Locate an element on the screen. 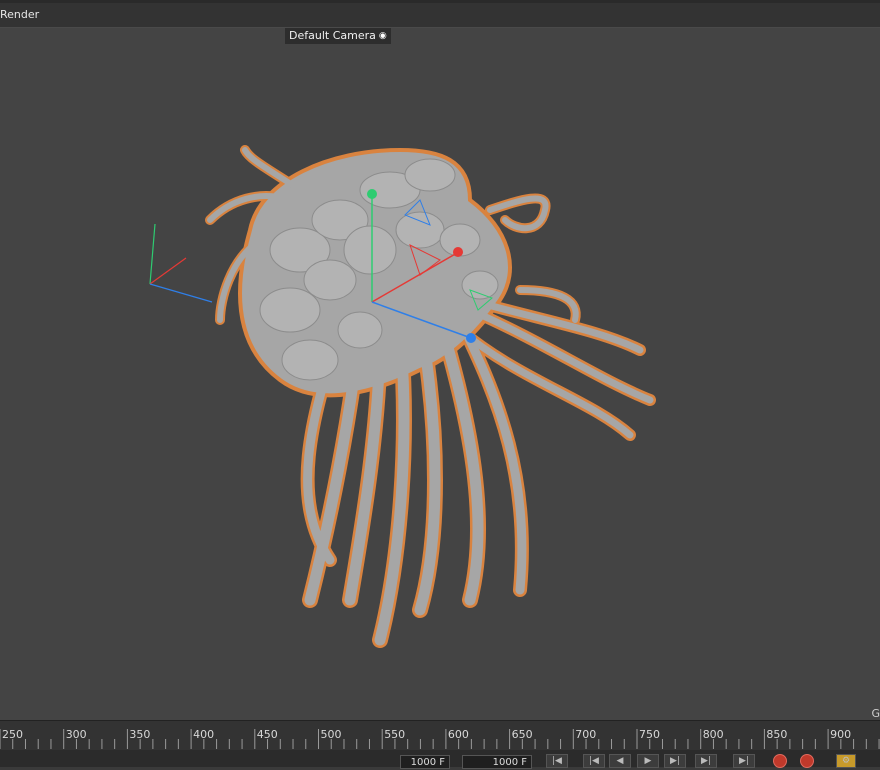  ruler-tick-label: 750 is located at coordinates (649, 734).